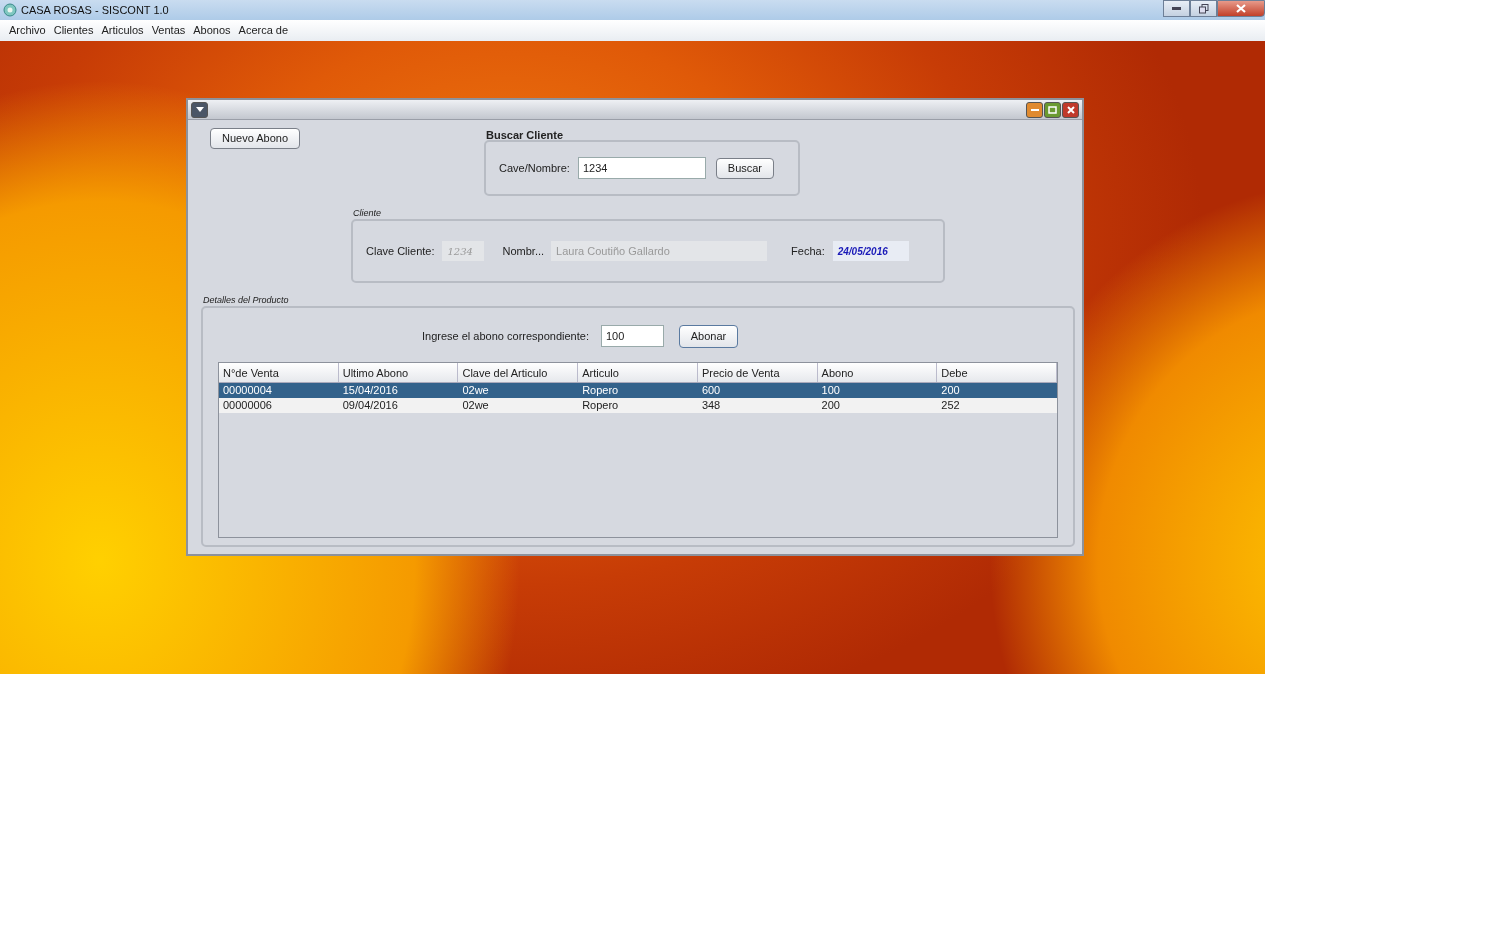 Image resolution: width=1500 pixels, height=952 pixels. Describe the element at coordinates (638, 405) in the screenshot. I see `table-row: 00000006 09/04/2016 02we Ropero 348 200 252` at that location.